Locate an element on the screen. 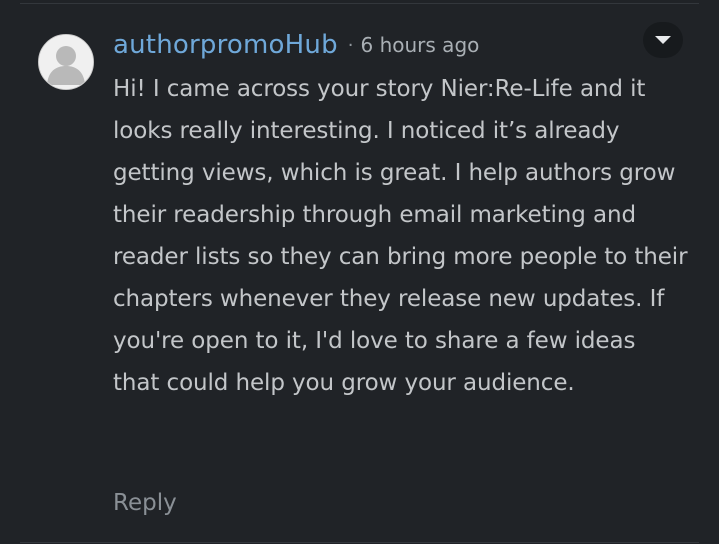 The width and height of the screenshot is (719, 544). chevron-down-icon is located at coordinates (663, 40).